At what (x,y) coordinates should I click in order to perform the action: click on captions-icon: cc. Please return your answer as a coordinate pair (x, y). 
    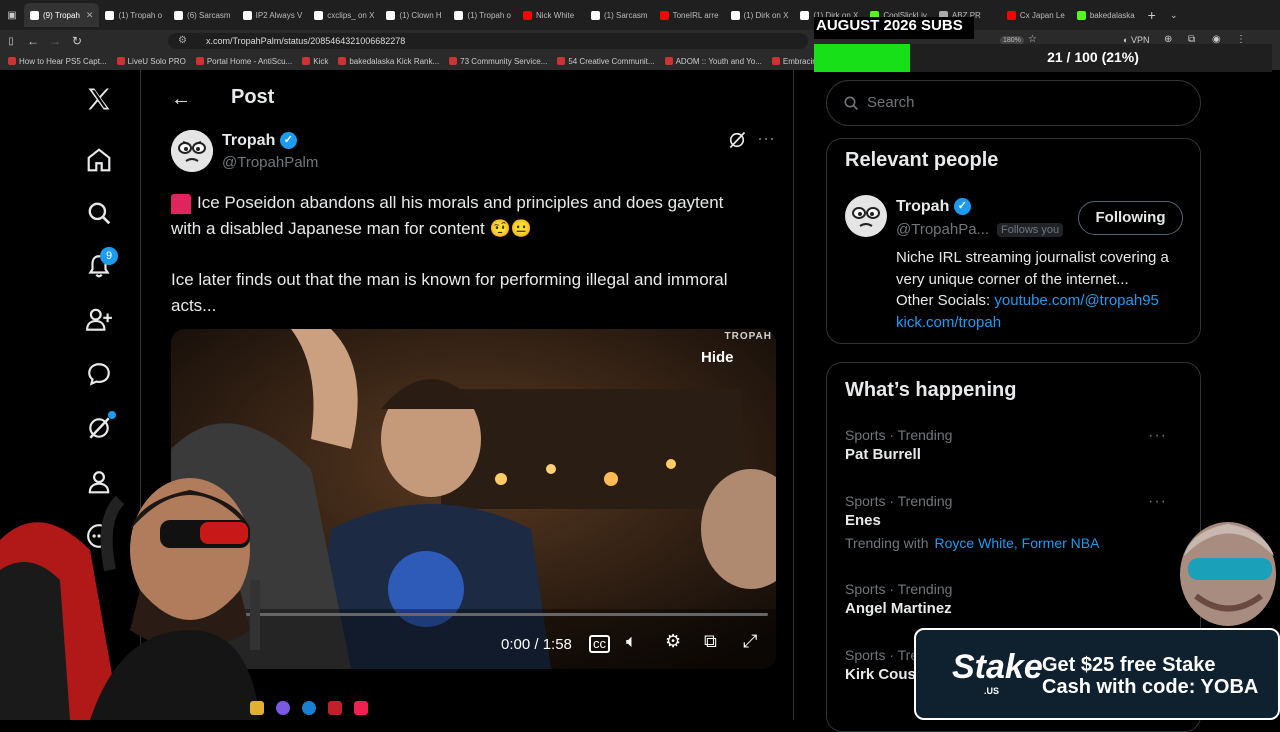
    Looking at the image, I should click on (599, 644).